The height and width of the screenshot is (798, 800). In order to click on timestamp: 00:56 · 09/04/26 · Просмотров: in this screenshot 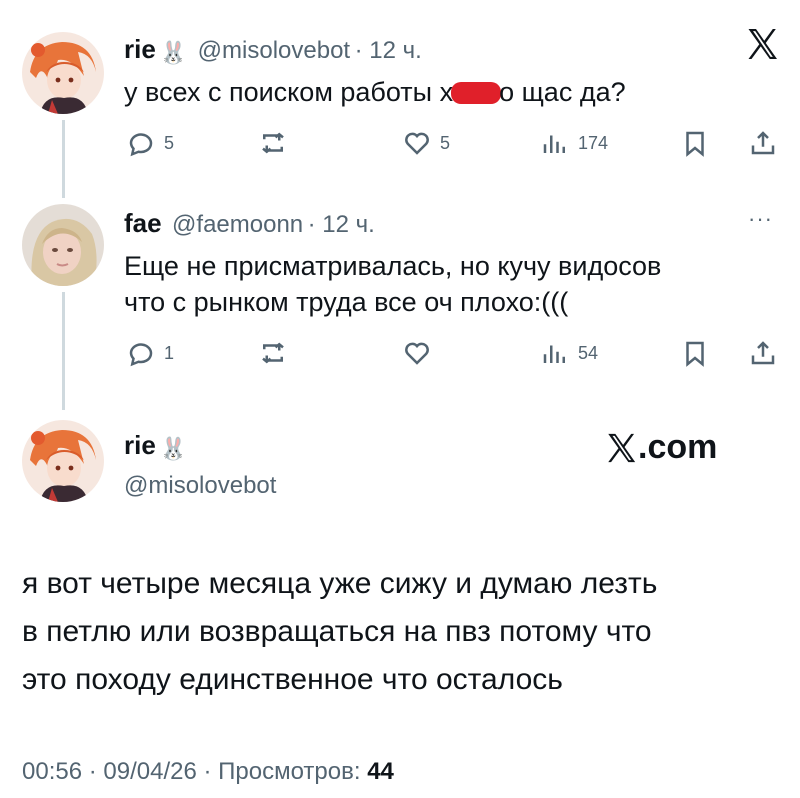, I will do `click(191, 771)`.